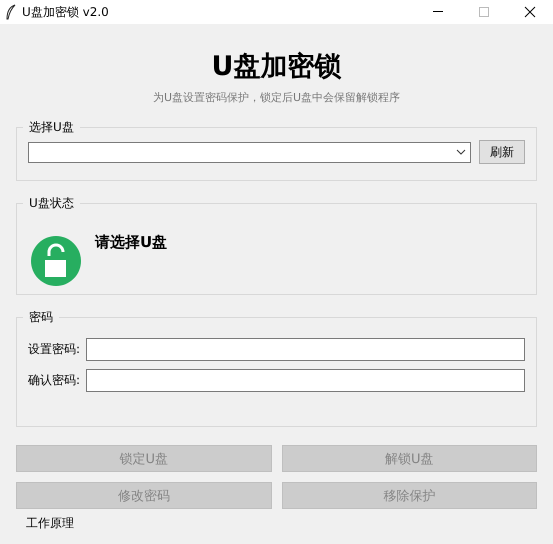 This screenshot has height=544, width=553. What do you see at coordinates (502, 152) in the screenshot?
I see `refresh-button: 刷新` at bounding box center [502, 152].